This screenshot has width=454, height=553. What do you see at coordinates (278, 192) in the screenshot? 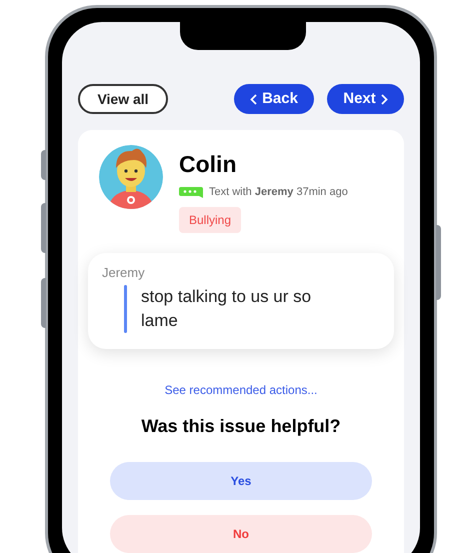
I see `conversation-info: Text with Jeremy 37min ago` at bounding box center [278, 192].